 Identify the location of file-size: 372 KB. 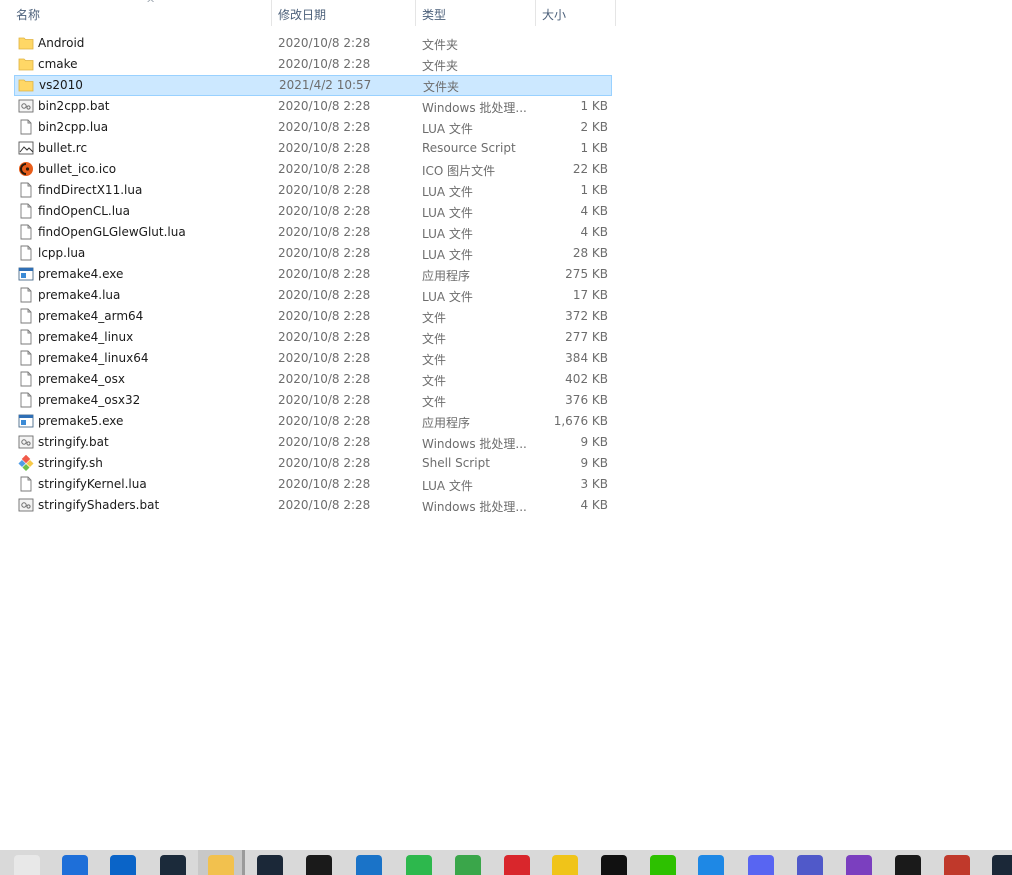
(586, 316).